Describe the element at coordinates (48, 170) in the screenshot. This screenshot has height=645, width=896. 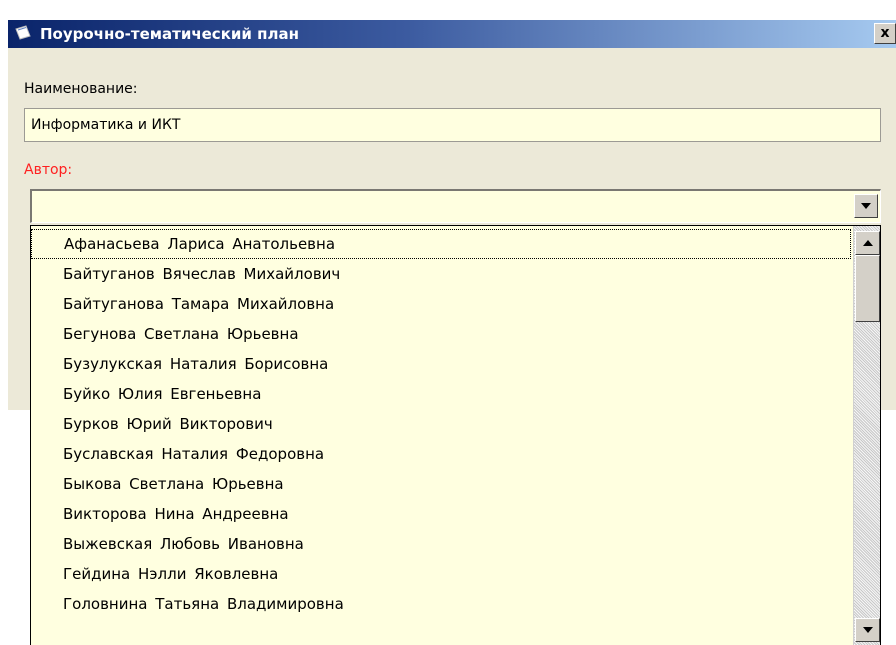
I see `author-label: Автор:` at that location.